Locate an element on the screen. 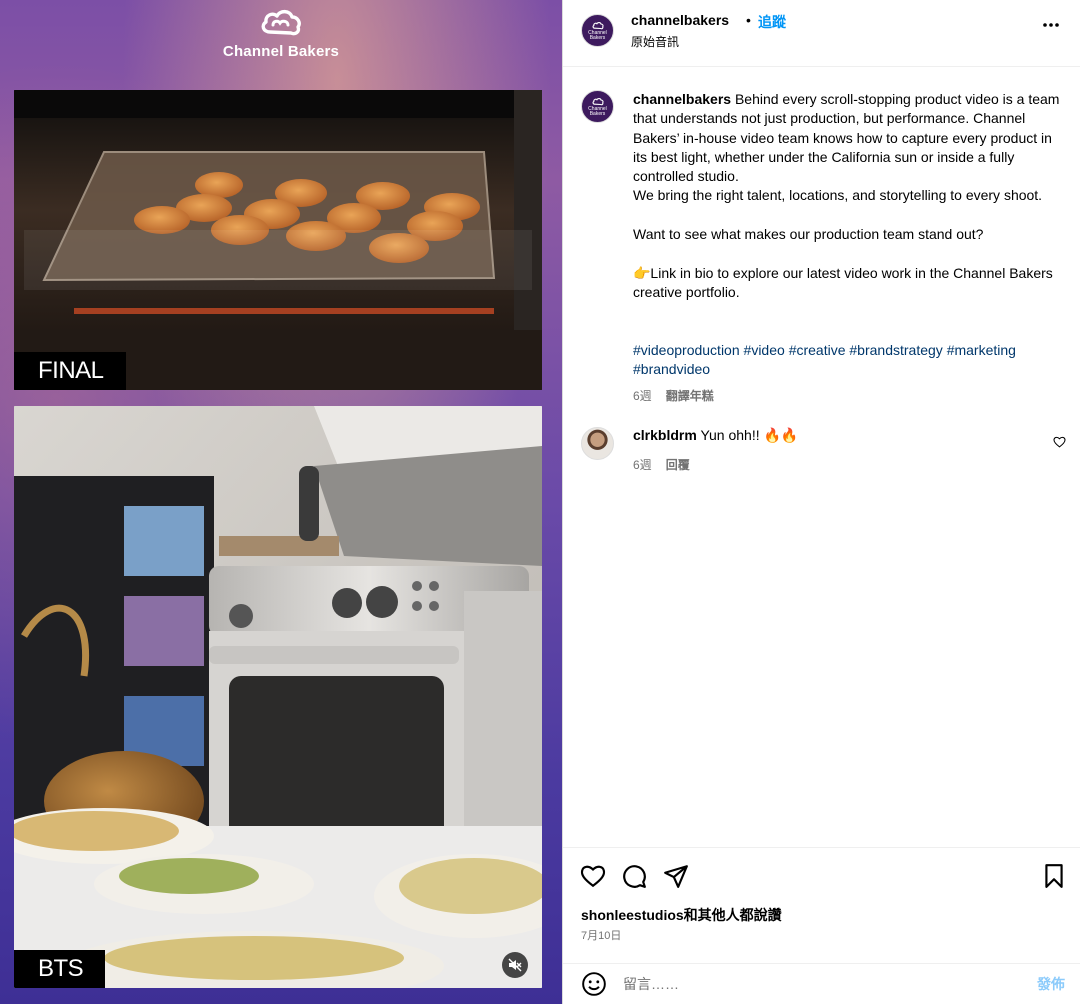  comment-input is located at coordinates (813, 984).